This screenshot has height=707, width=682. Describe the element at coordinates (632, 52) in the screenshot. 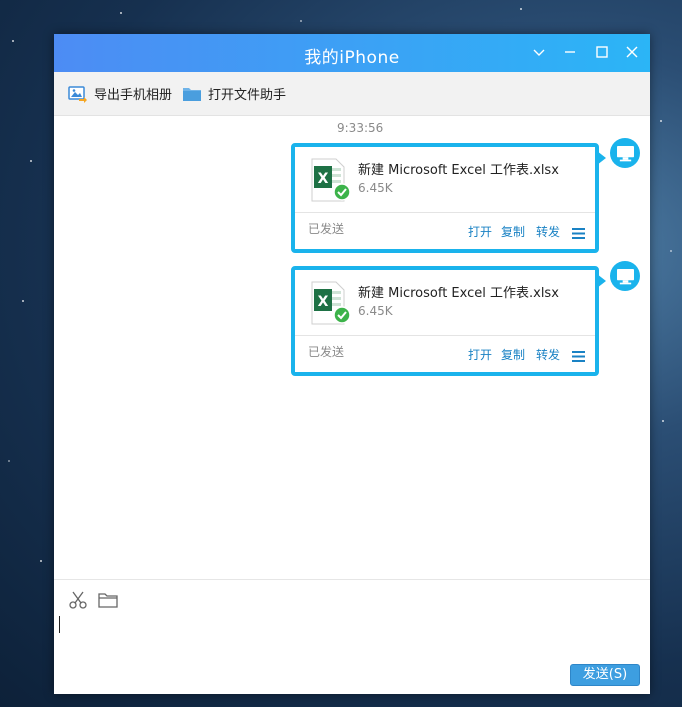

I see `close-icon` at that location.